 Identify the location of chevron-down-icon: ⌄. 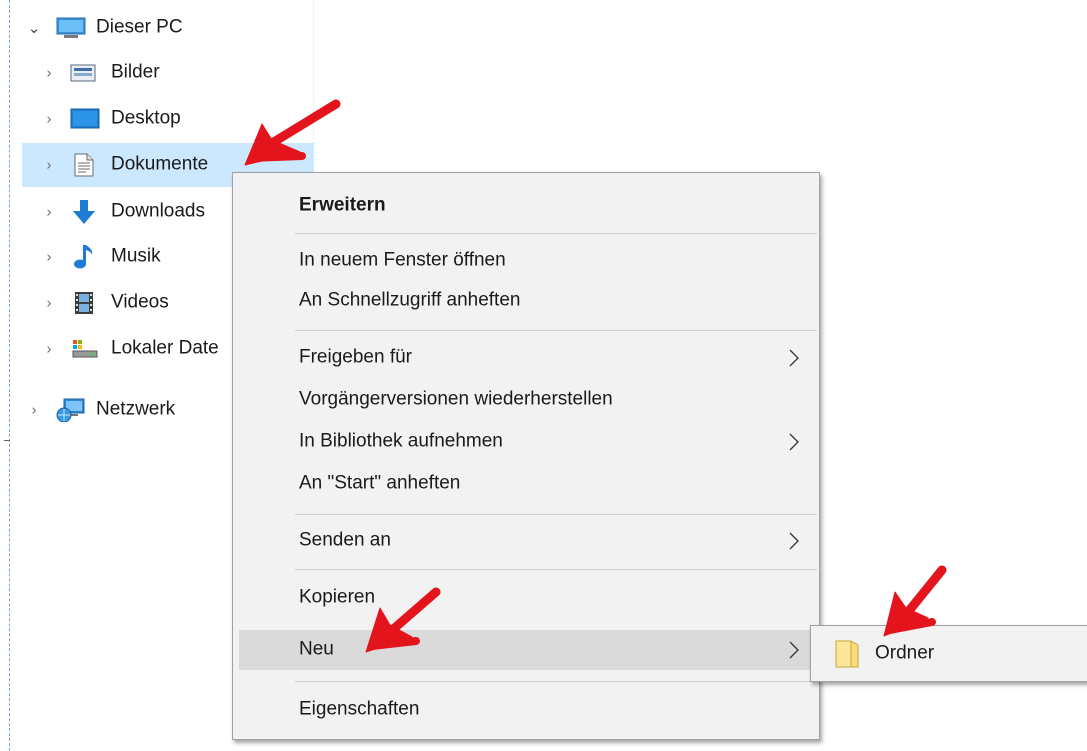
(34, 28).